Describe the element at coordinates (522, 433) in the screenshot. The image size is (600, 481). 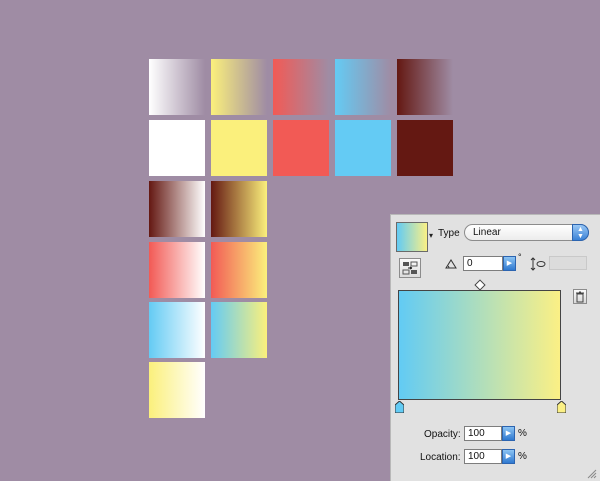
I see `opacity-percent: %` at that location.